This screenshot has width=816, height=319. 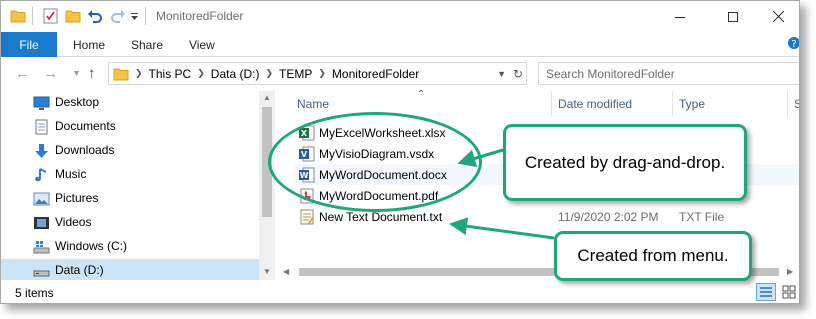 I want to click on callout-drag-and-drop: Created by drag-and-drop., so click(x=625, y=162).